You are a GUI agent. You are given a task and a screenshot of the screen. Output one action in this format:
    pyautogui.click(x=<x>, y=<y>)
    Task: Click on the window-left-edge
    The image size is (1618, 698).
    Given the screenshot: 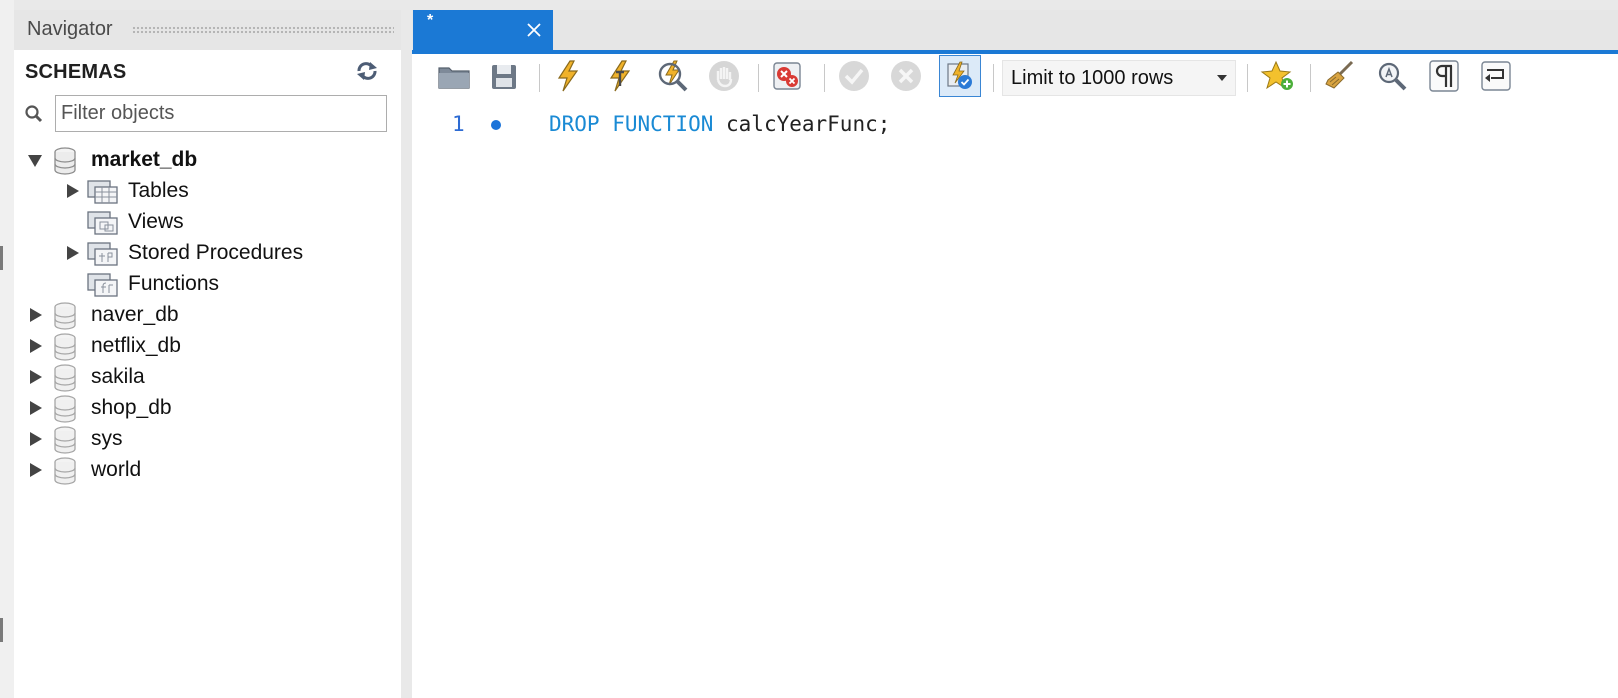 What is the action you would take?
    pyautogui.click(x=7, y=349)
    